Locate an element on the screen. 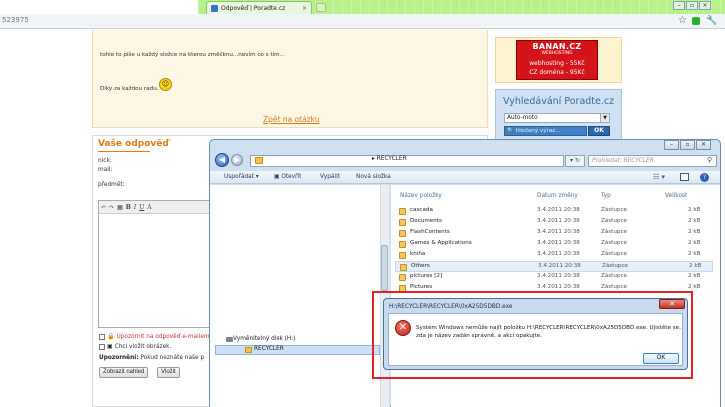 Image resolution: width=725 pixels, height=407 pixels. close-icon: ✕ is located at coordinates (703, 145).